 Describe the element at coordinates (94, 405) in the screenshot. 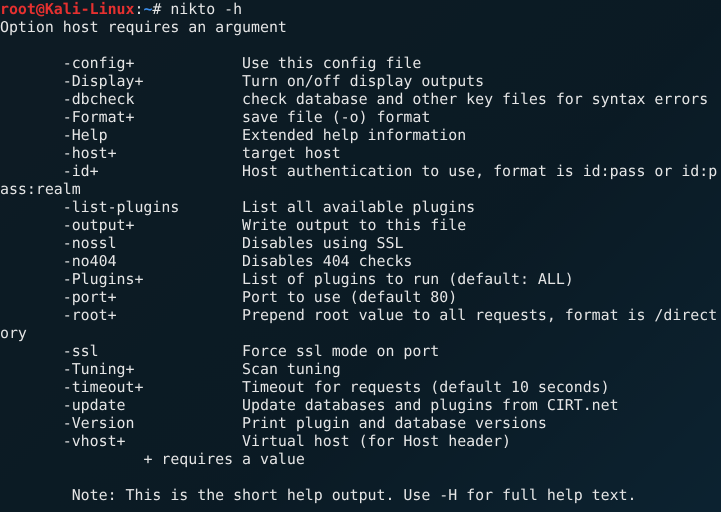

I see `option-name-text: -update` at that location.